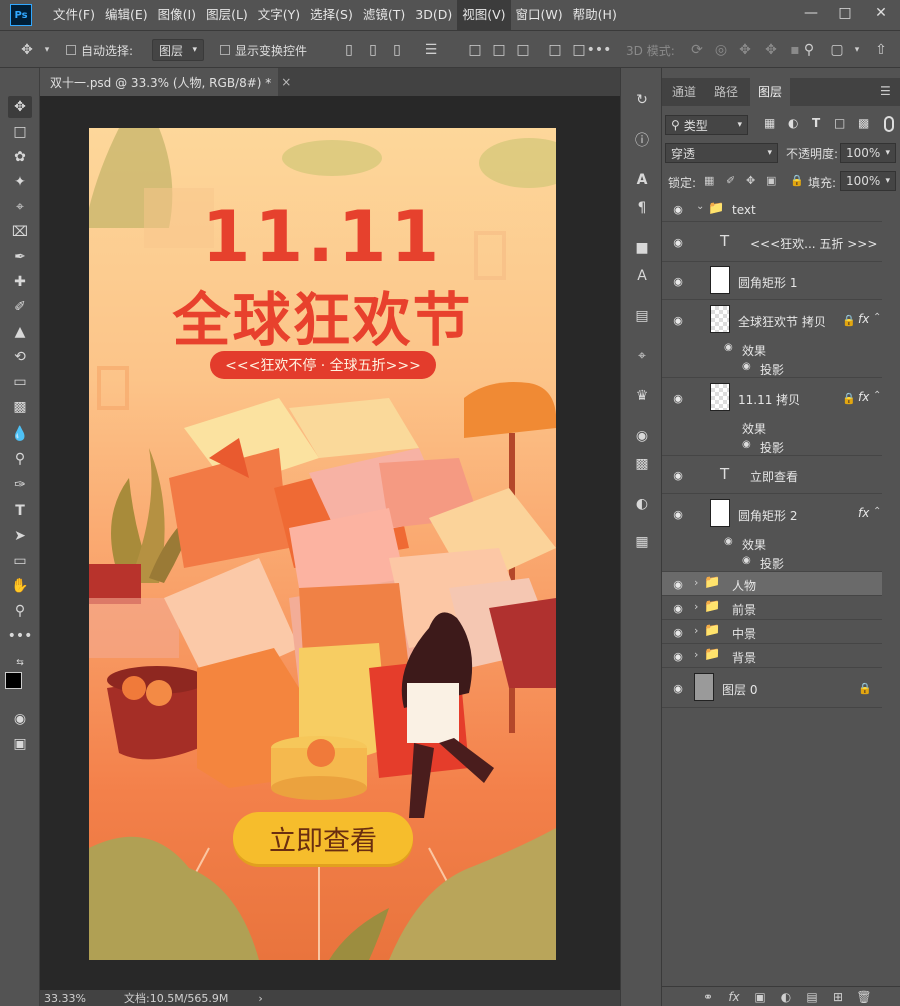 The height and width of the screenshot is (1006, 900). What do you see at coordinates (21, 15) in the screenshot?
I see `photoshop-logo: Ps` at bounding box center [21, 15].